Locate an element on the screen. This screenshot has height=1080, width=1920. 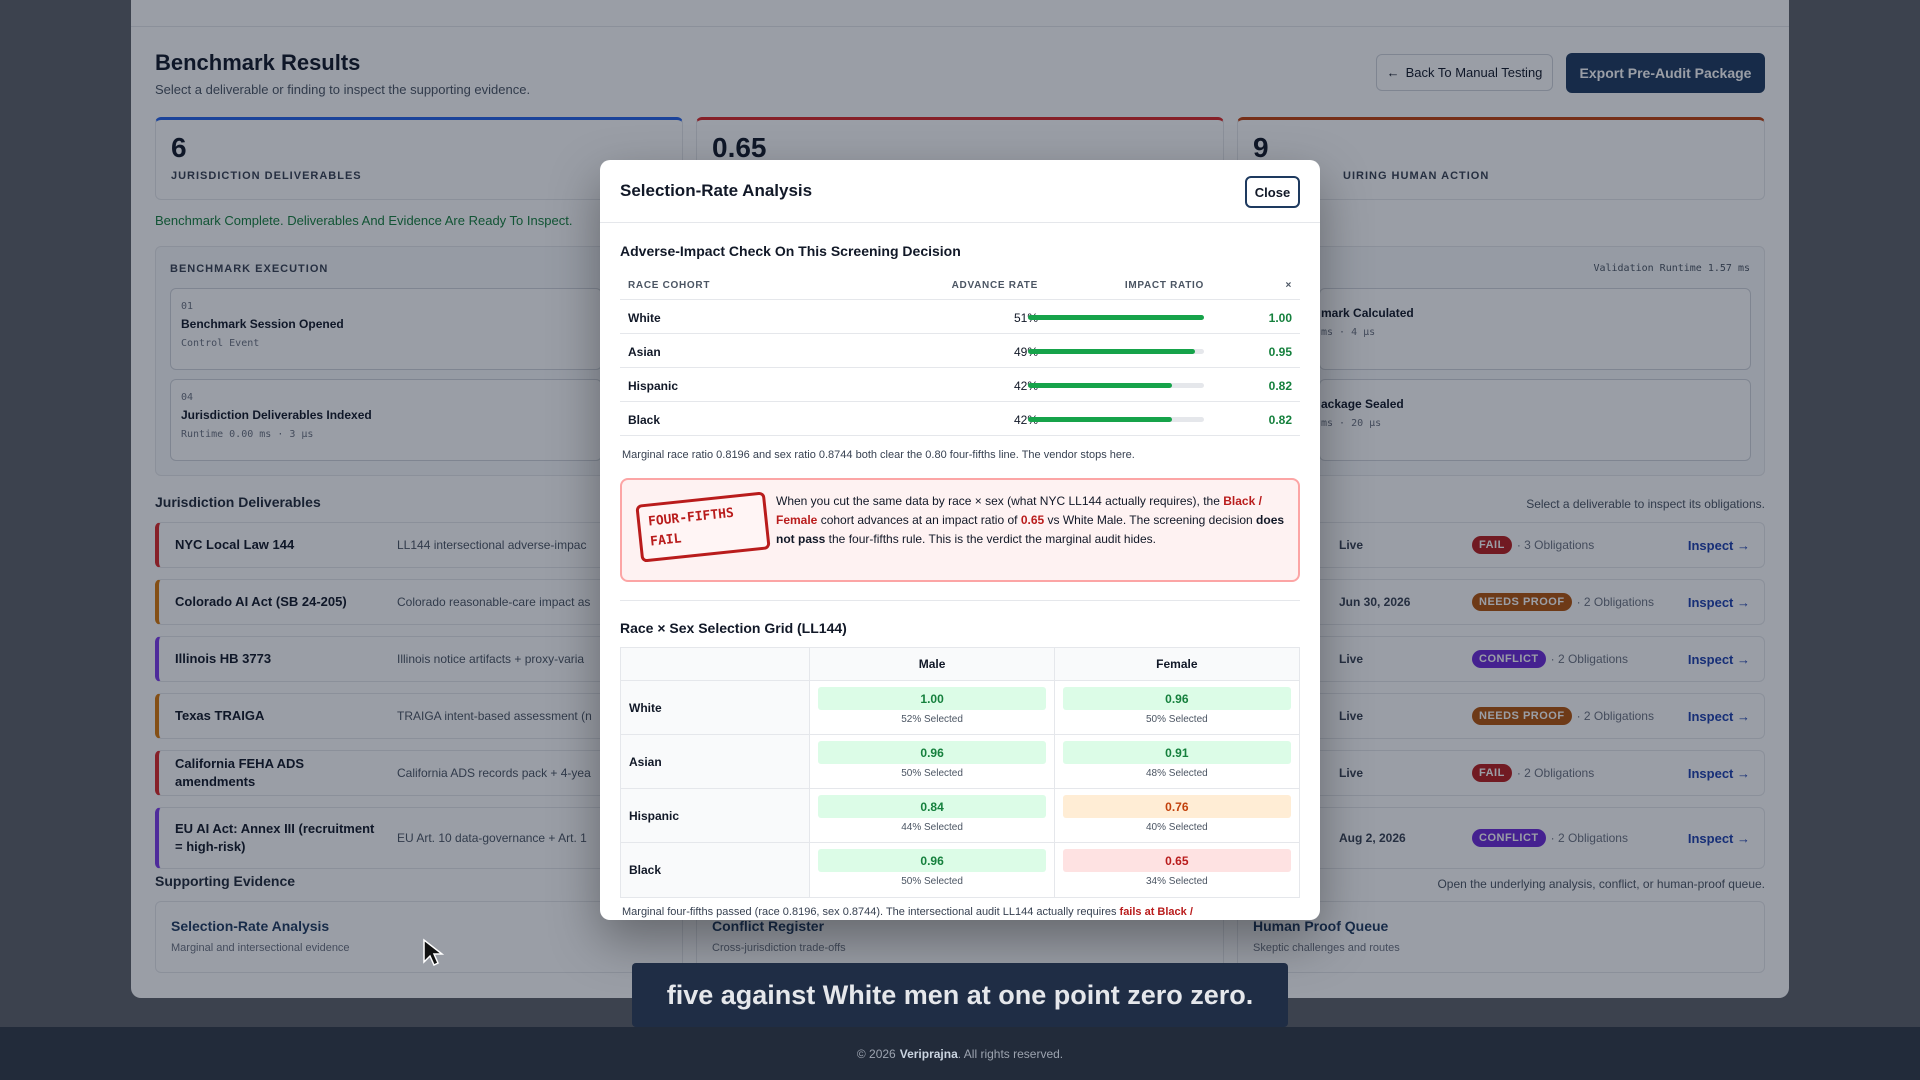
four-fifths-fail-stamp: FOUR-FIFTHS FAIL is located at coordinates (703, 527).